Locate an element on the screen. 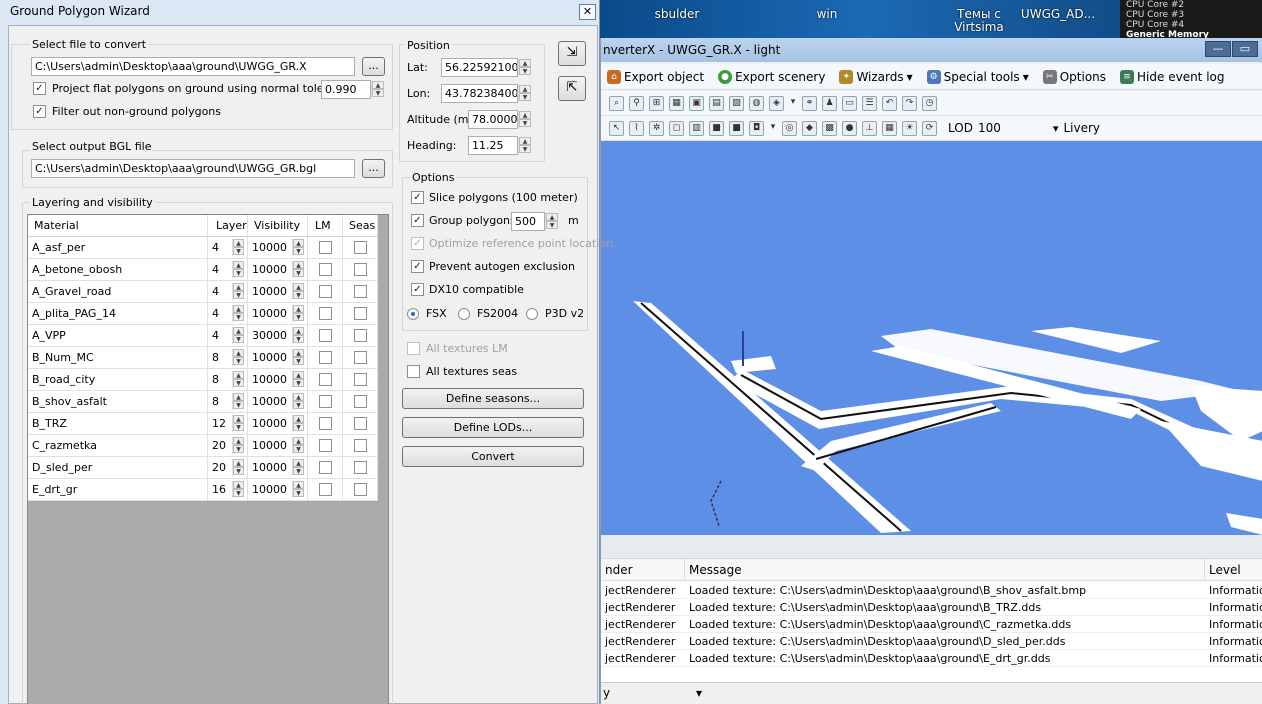  sun-icon: ☀ is located at coordinates (909, 128).